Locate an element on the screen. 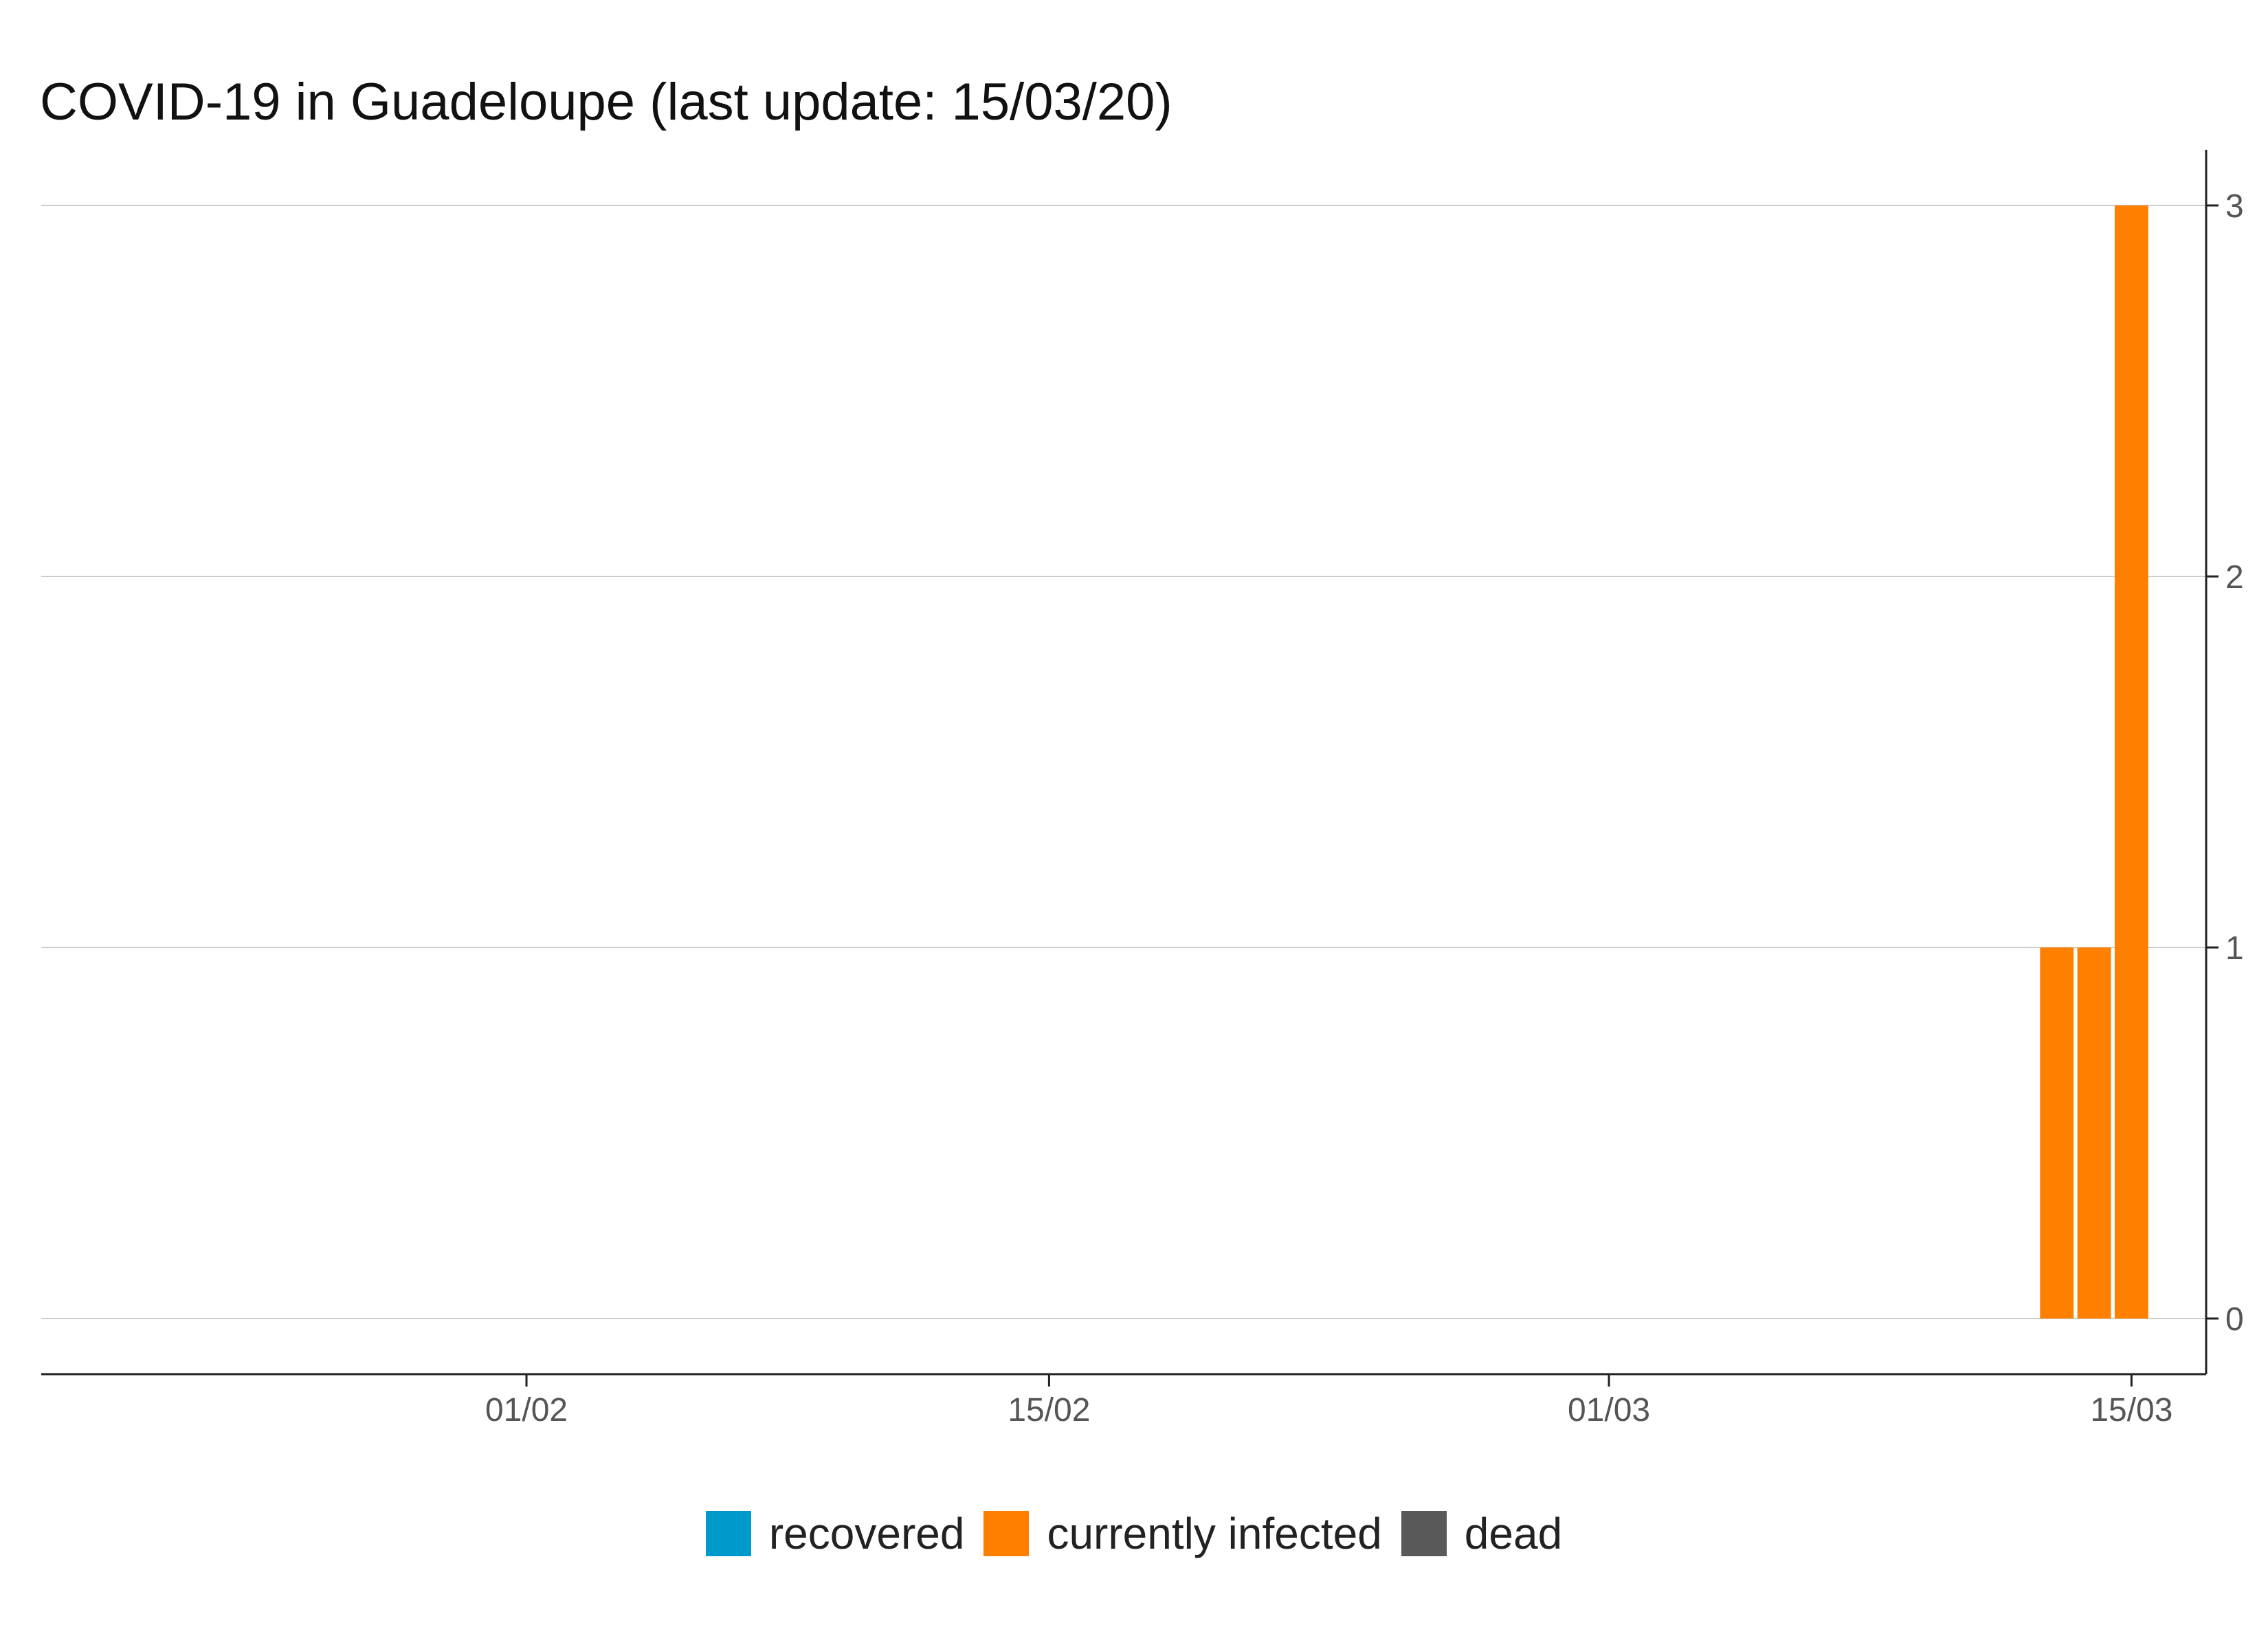 The image size is (2268, 1649). legend-swatch-currently-infected is located at coordinates (1006, 1533).